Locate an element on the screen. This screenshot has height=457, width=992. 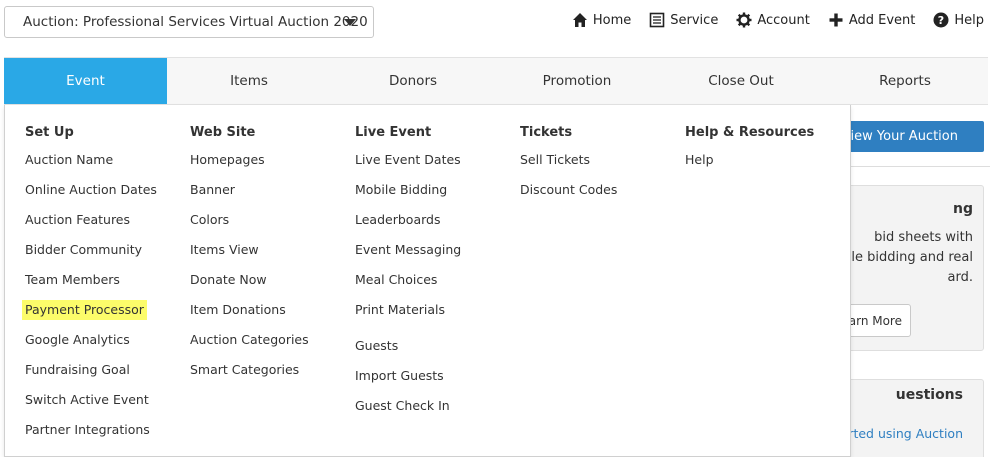
nav-help-label: Help is located at coordinates (969, 20).